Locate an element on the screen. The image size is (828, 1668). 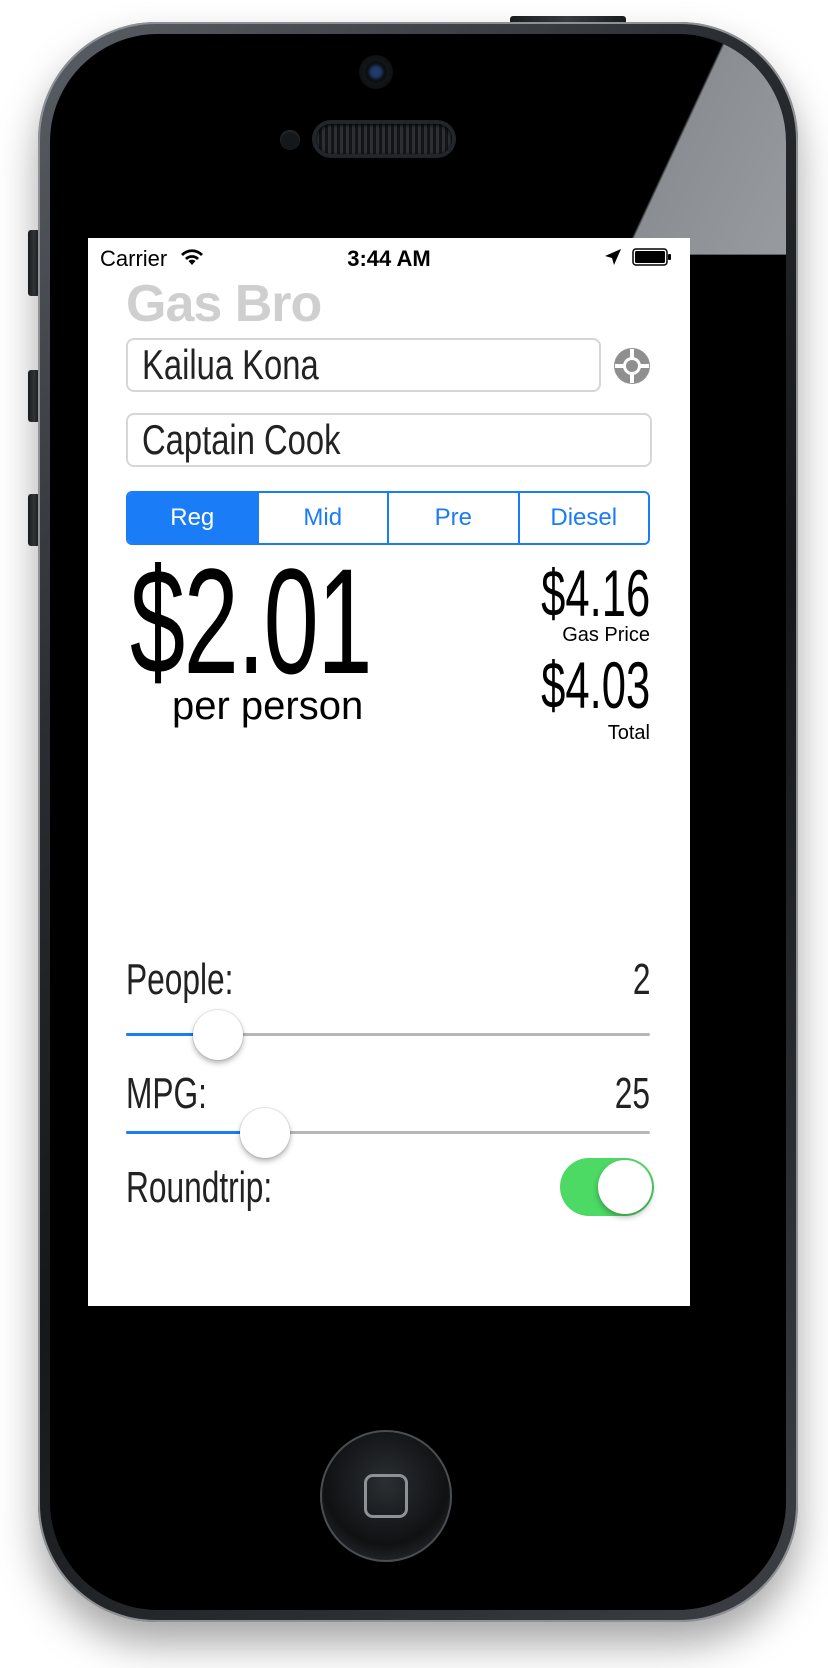
front-camera is located at coordinates (376, 72).